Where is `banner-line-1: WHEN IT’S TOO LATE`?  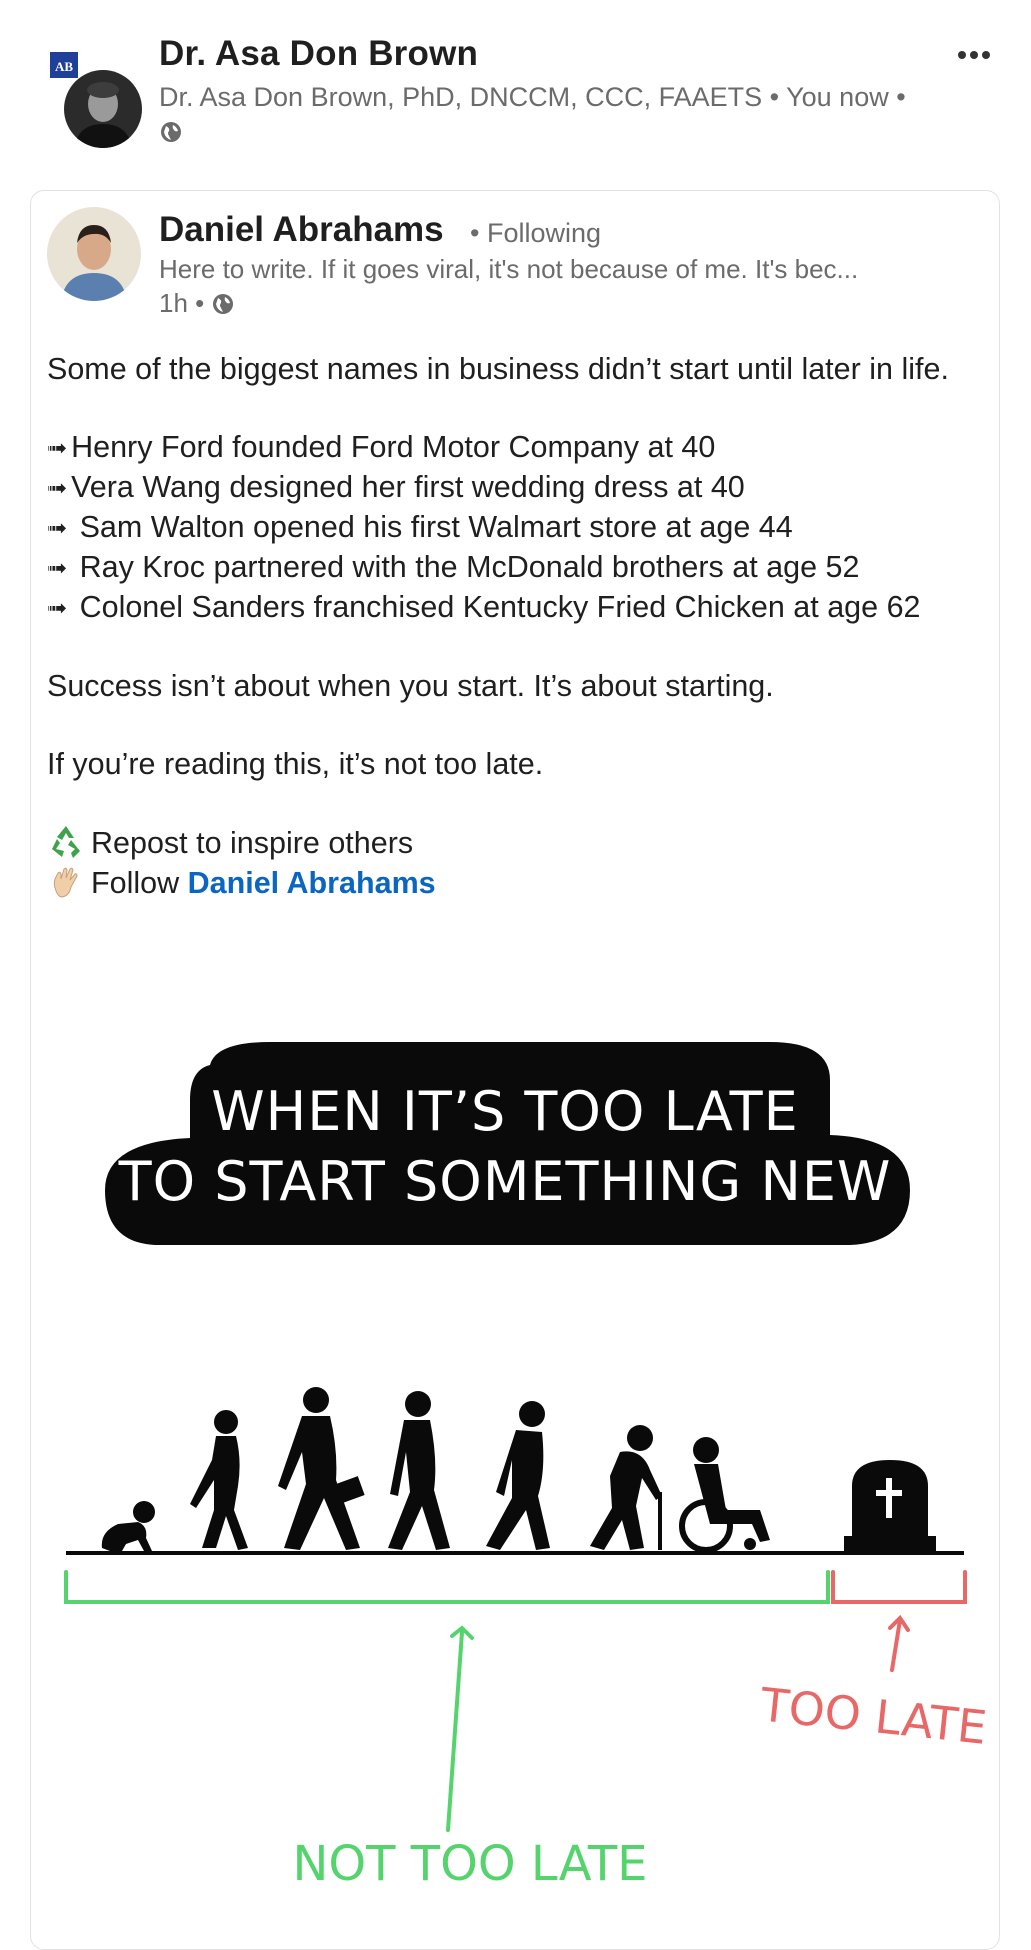 banner-line-1: WHEN IT’S TOO LATE is located at coordinates (505, 1111).